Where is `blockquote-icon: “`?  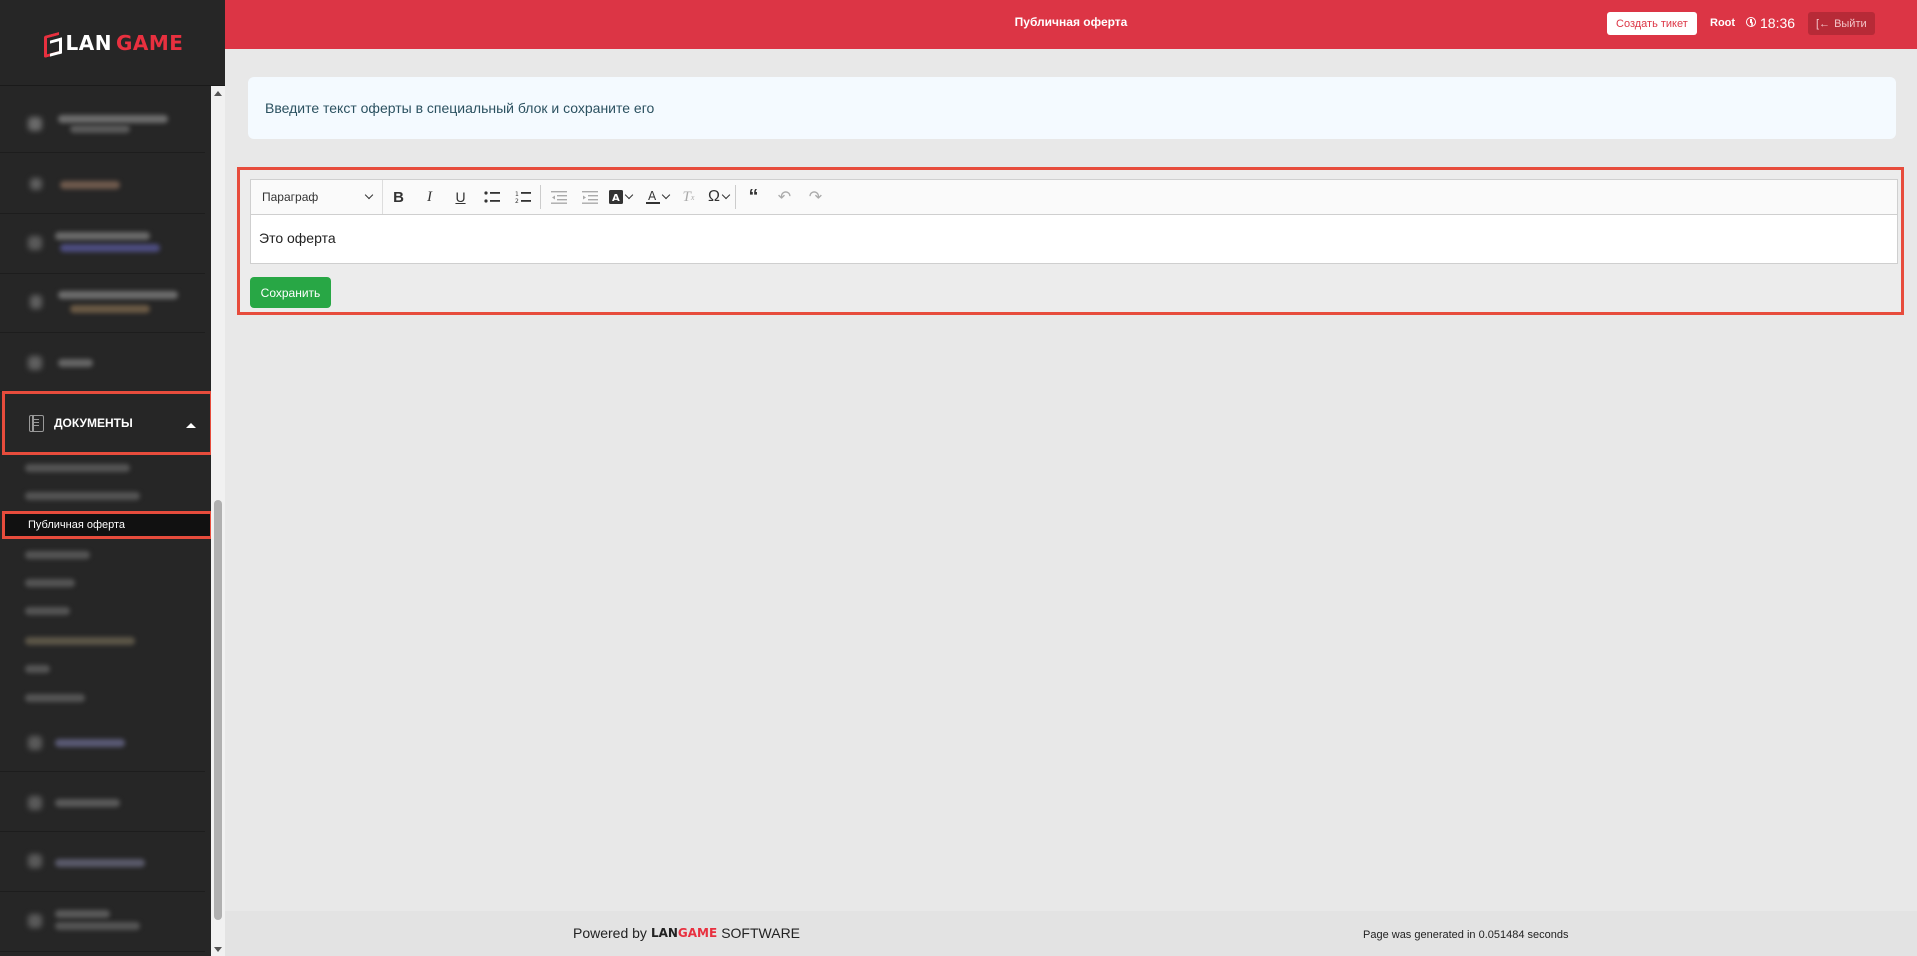
blockquote-icon: “ is located at coordinates (753, 197).